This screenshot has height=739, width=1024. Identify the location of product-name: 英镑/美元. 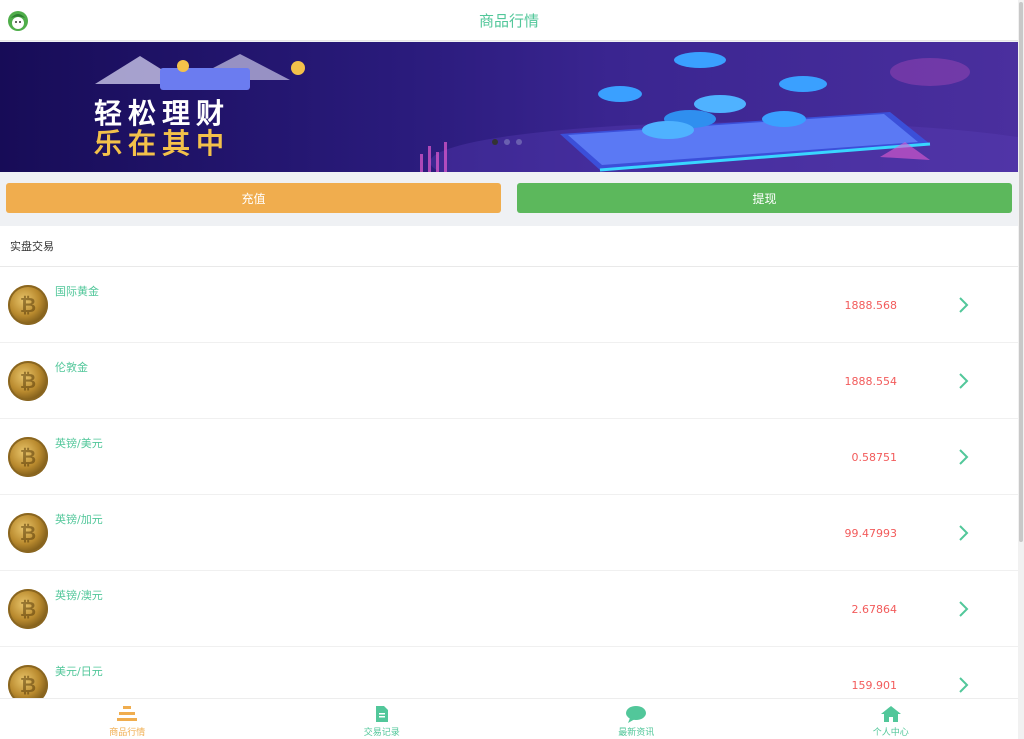
(79, 443).